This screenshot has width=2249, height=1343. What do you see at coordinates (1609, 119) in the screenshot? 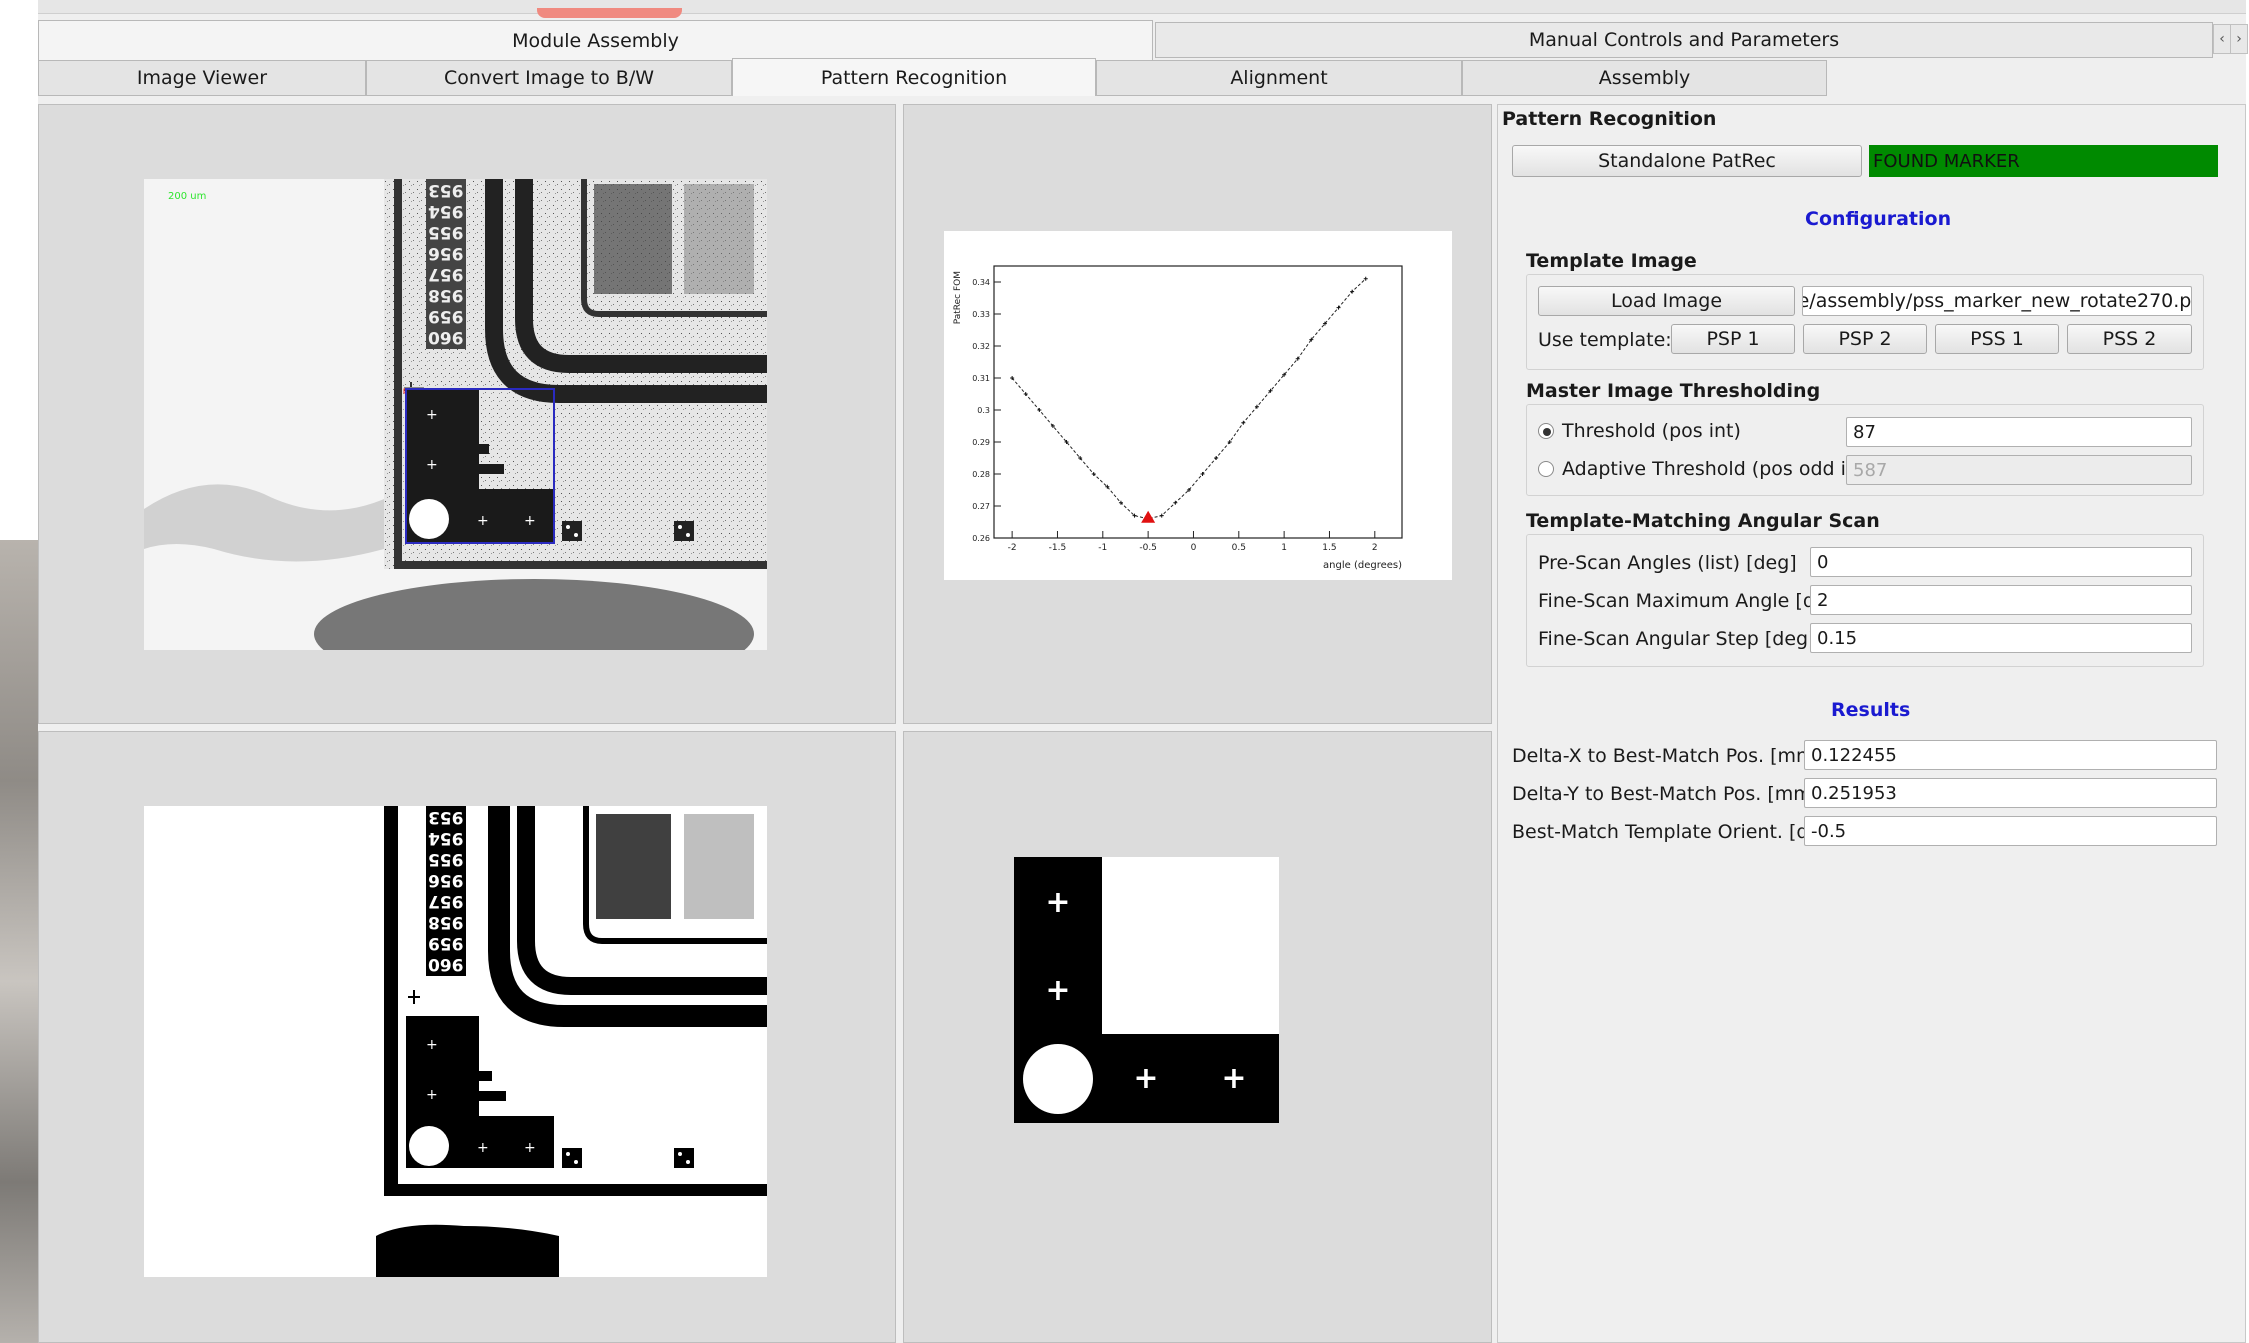
I see `panel-title: Pattern Recognition` at bounding box center [1609, 119].